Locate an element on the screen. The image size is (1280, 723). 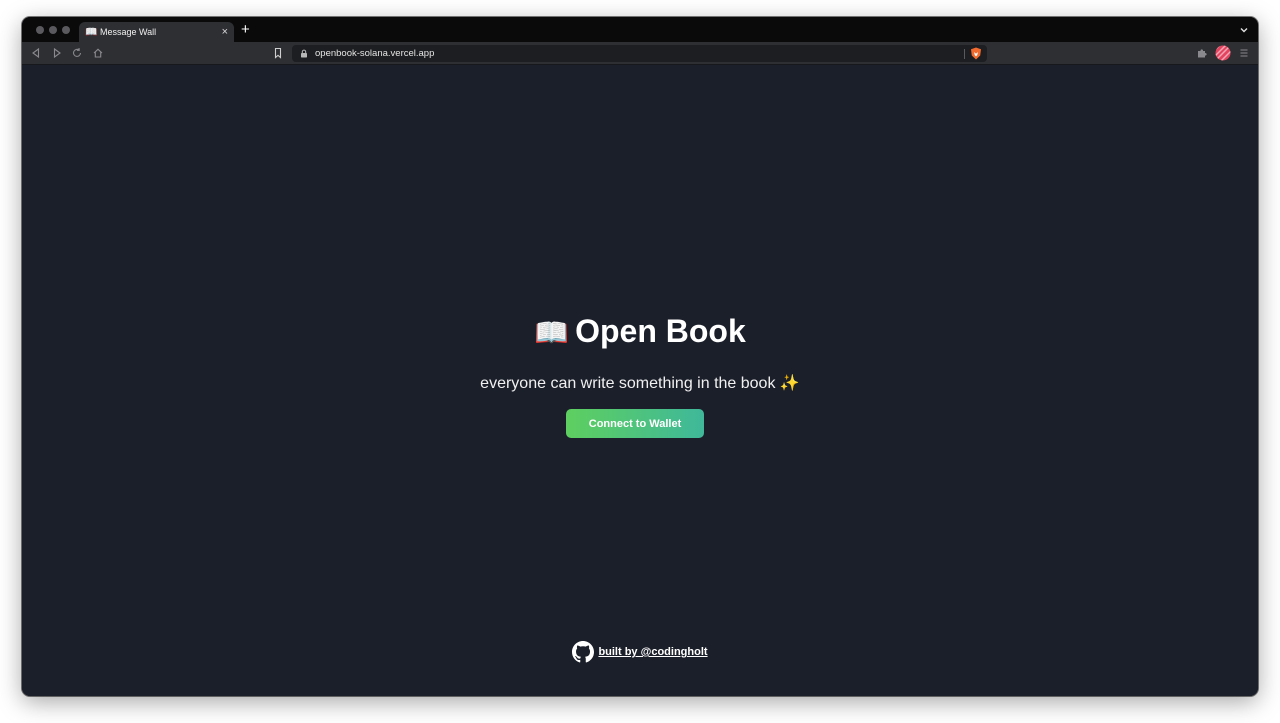
tab-title: Message Wall is located at coordinates (128, 32).